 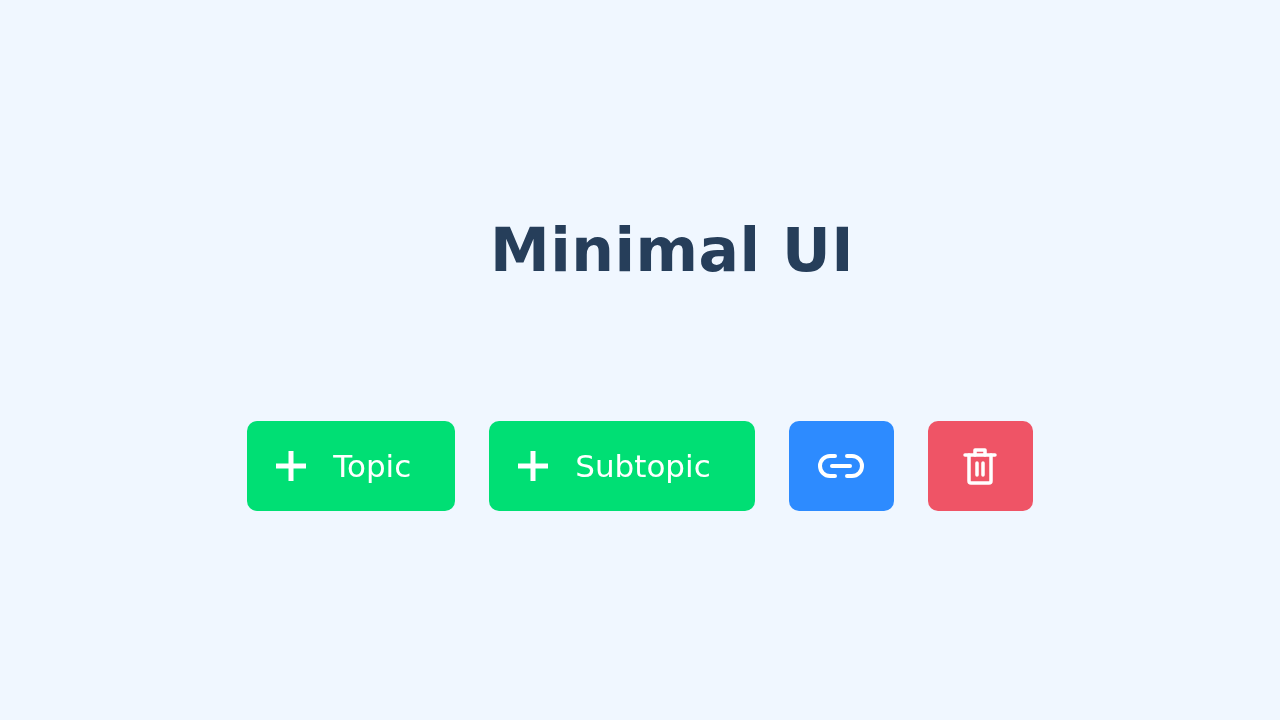 What do you see at coordinates (672, 250) in the screenshot?
I see `page-title: Minimal UI` at bounding box center [672, 250].